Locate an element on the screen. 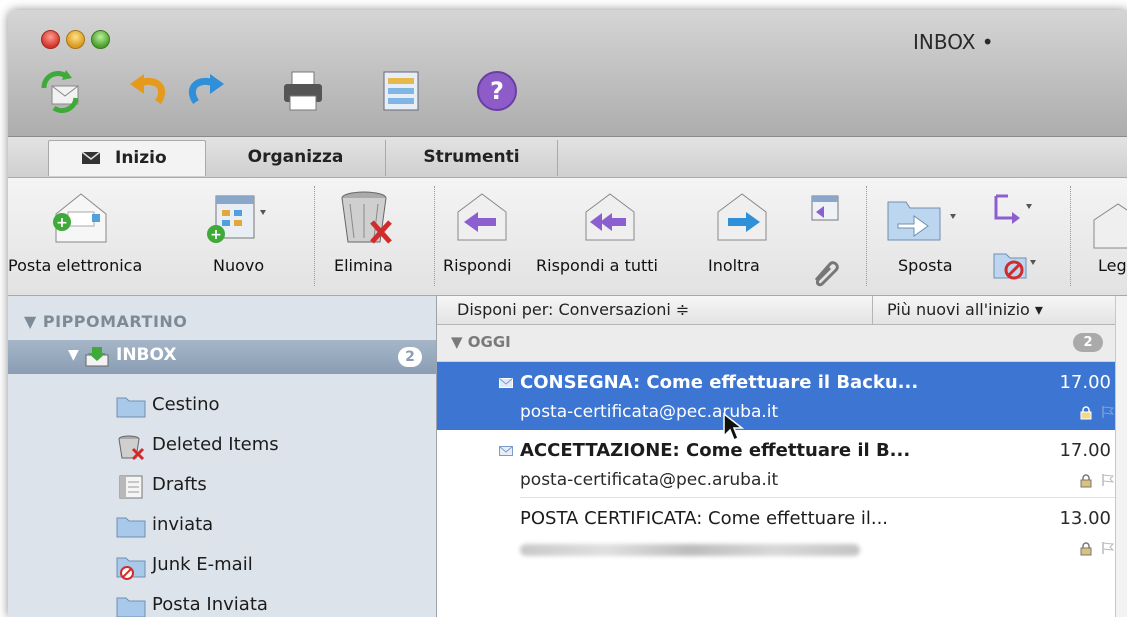  folder-label: Posta Inviata is located at coordinates (210, 604).